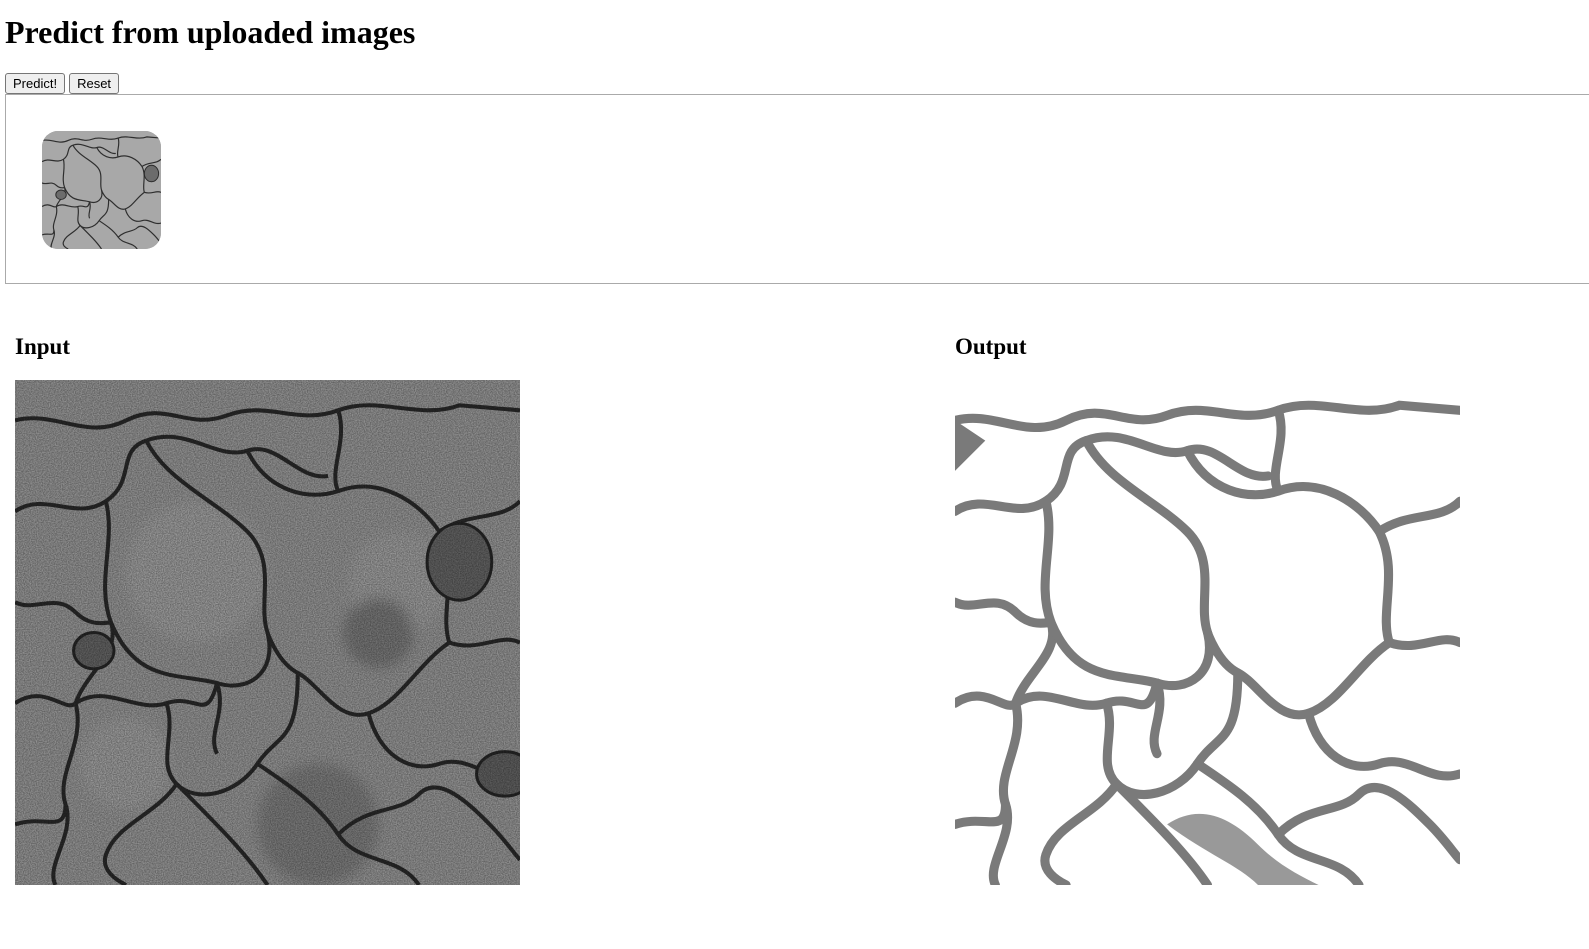 The height and width of the screenshot is (949, 1589). I want to click on toolbar: Predict! Reset, so click(62, 83).